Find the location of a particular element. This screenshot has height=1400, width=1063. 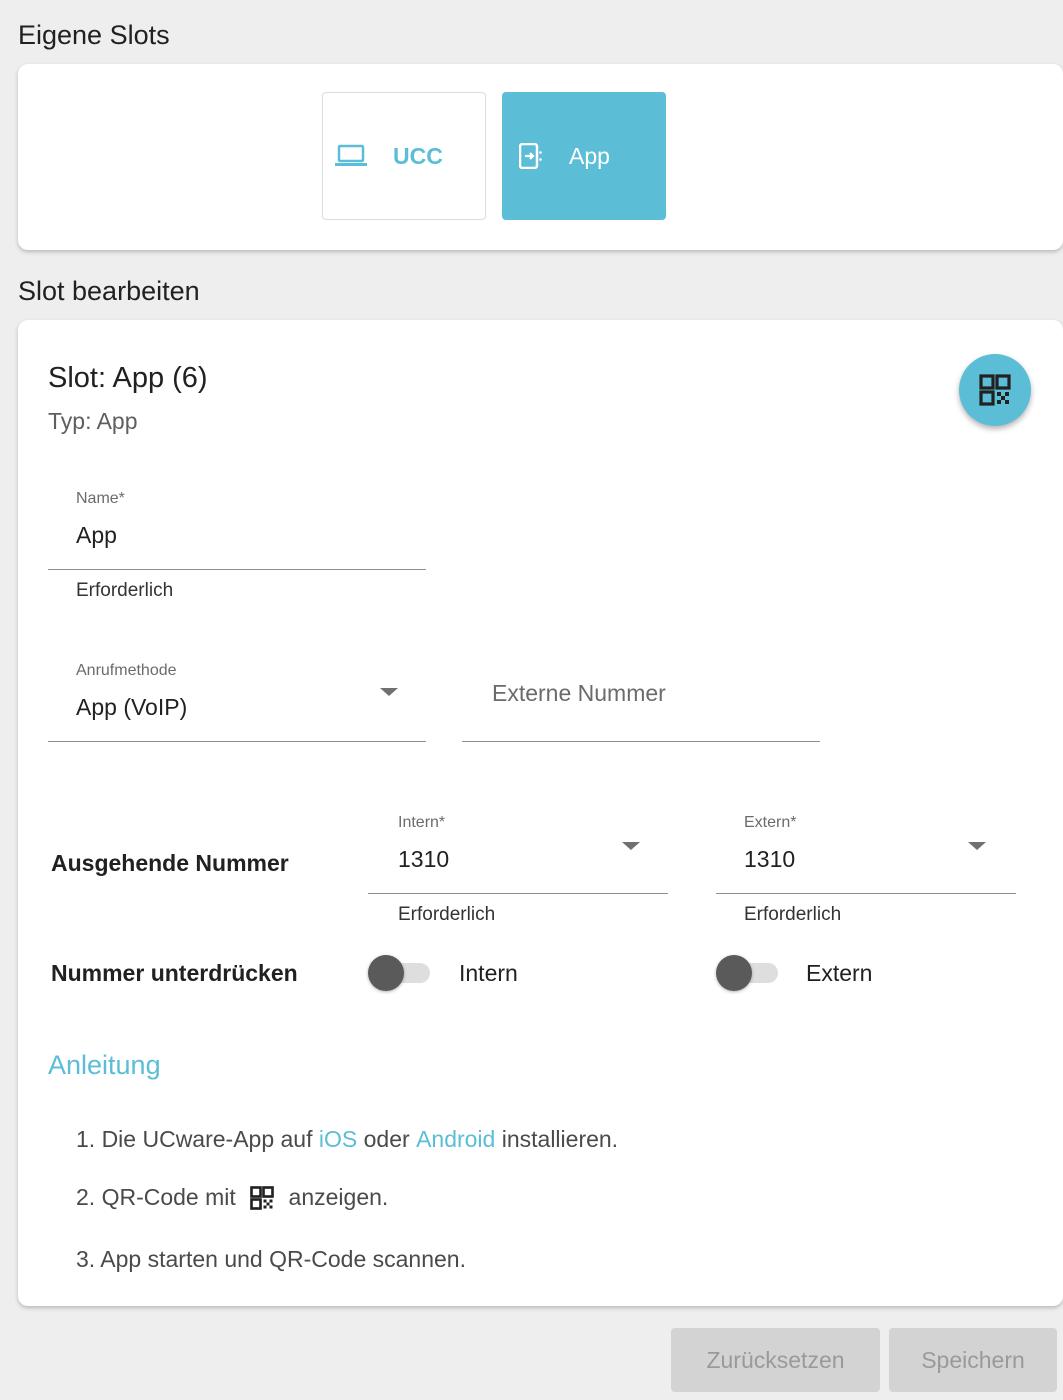

name-field: Name* App is located at coordinates (237, 525).